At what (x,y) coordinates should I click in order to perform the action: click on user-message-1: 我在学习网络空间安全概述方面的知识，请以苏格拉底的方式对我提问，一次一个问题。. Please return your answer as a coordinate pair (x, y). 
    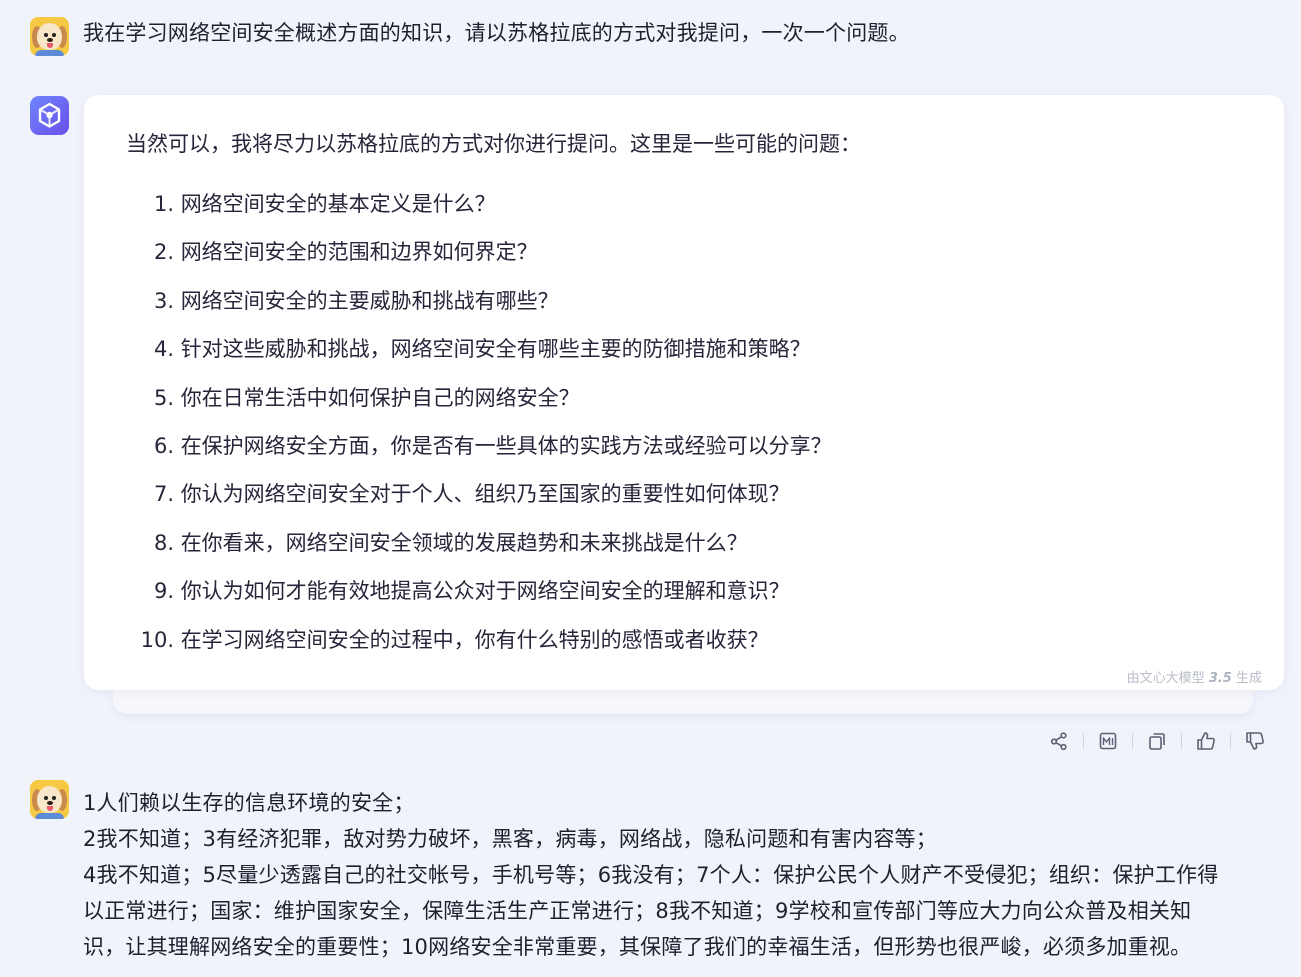
    Looking at the image, I should click on (470, 36).